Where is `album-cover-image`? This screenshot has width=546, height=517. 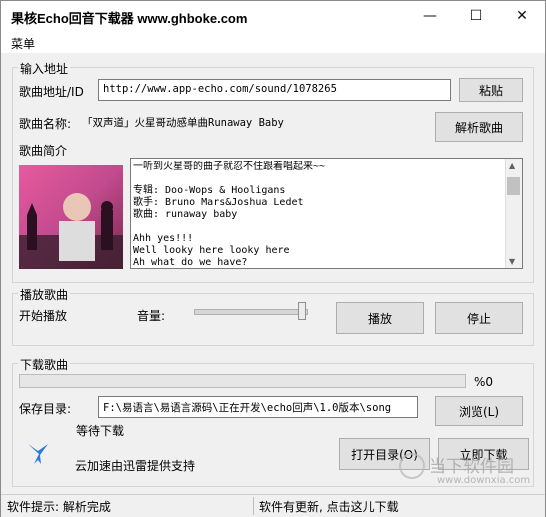 album-cover-image is located at coordinates (71, 217).